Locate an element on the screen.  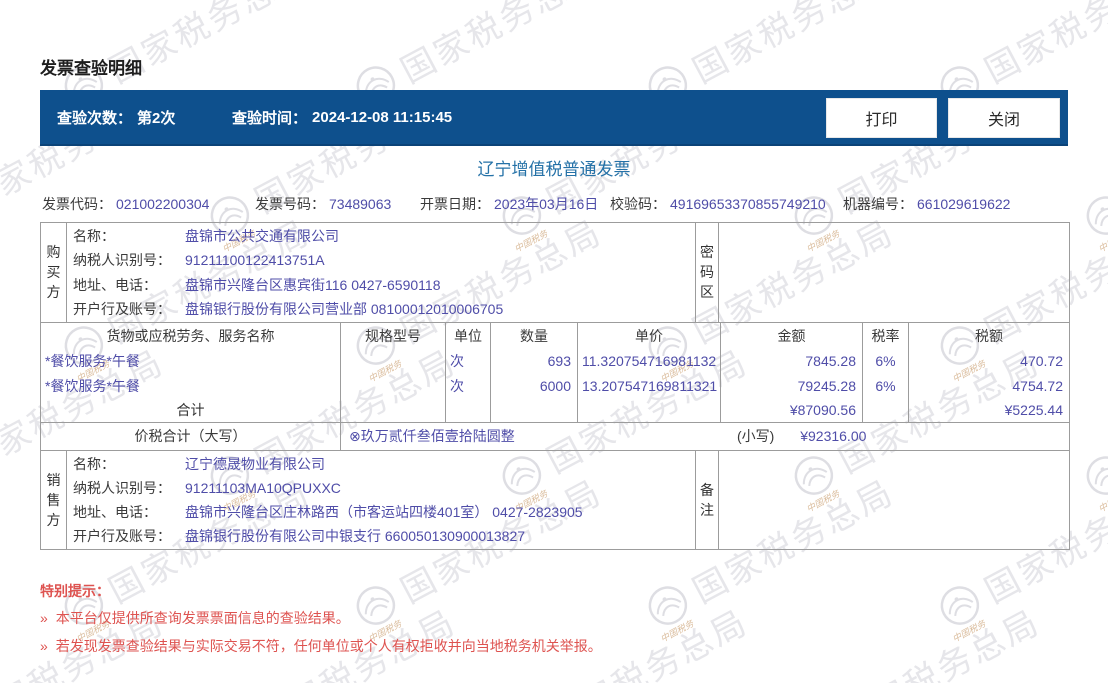
grand-total-row: 价税合计（大写） ⊗玖万贰仟叁佰壹拾陆圆整 (小写) ¥92316.00 is located at coordinates (555, 437).